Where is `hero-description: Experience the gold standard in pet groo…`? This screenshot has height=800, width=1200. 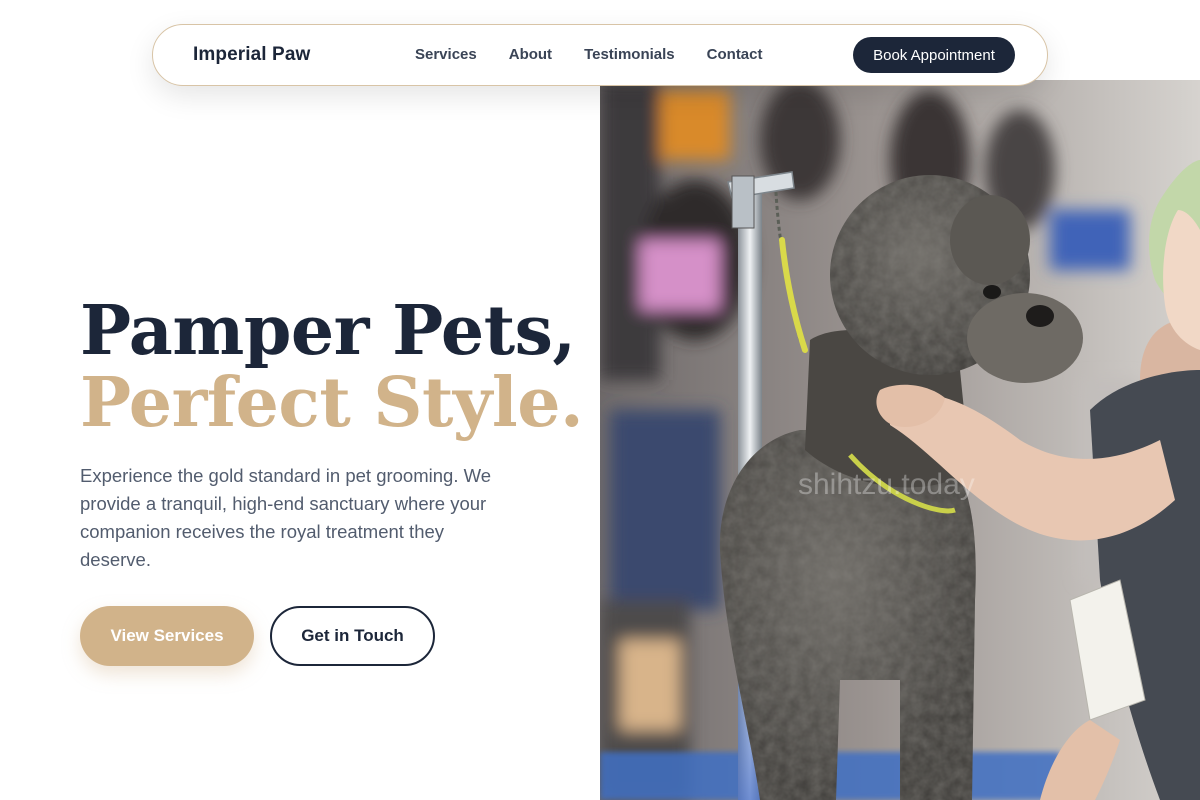 hero-description: Experience the gold standard in pet groo… is located at coordinates (286, 517).